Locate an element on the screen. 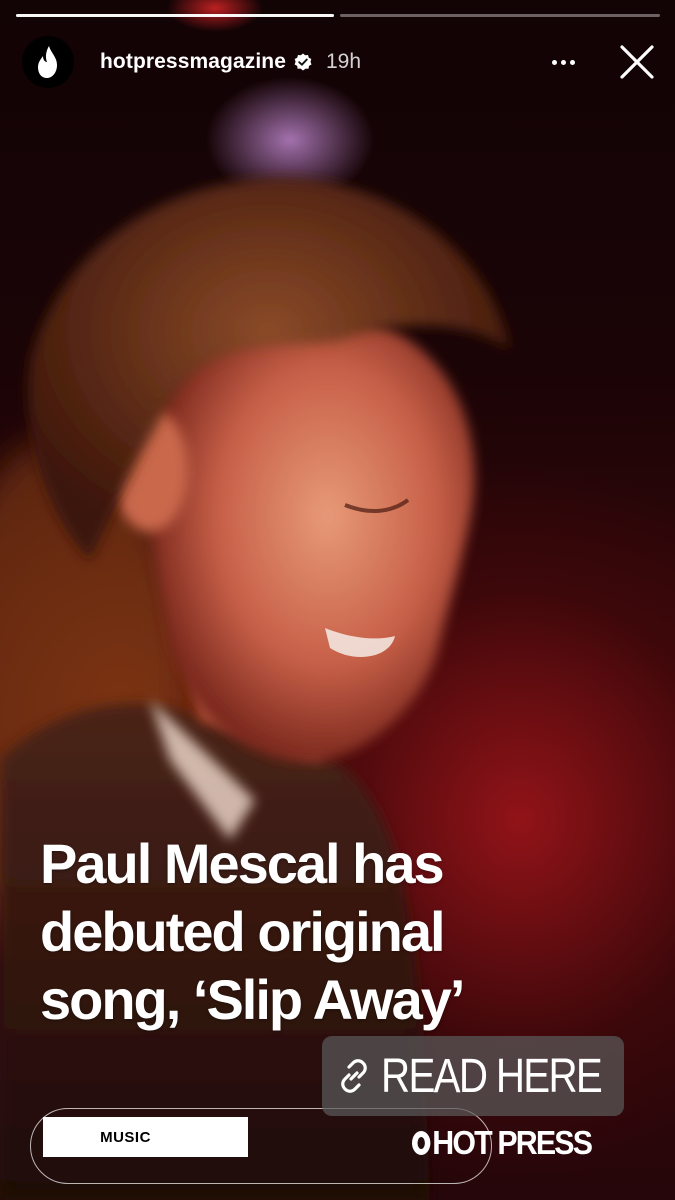 The image size is (675, 1200). headline-line: song, ‘Slip Away’ is located at coordinates (252, 999).